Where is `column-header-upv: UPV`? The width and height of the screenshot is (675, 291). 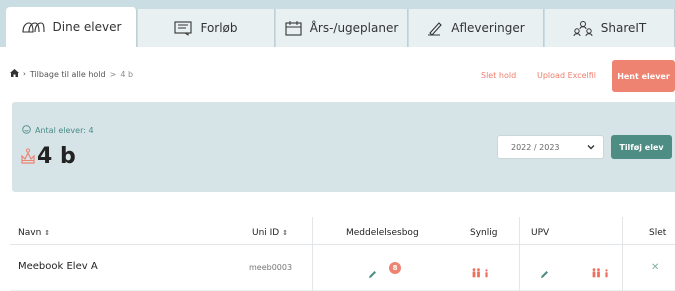 column-header-upv: UPV is located at coordinates (540, 233).